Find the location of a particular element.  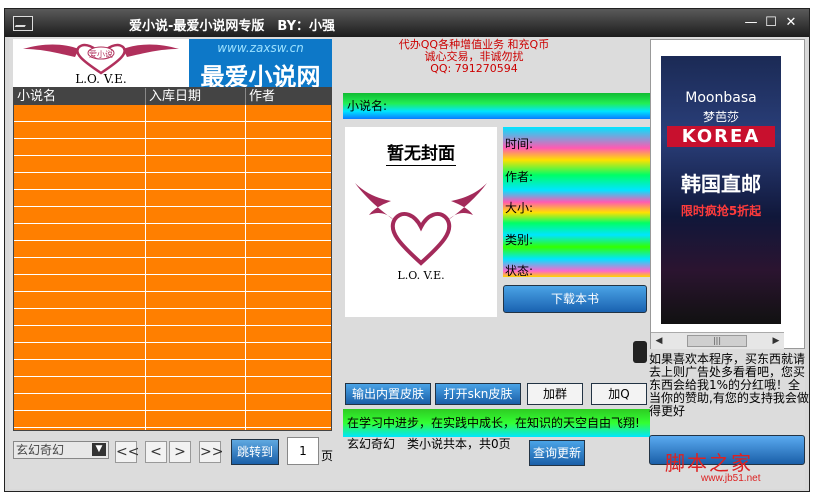

status-text: 玄幻奇幻 类小说共本，共0页 is located at coordinates (429, 444).